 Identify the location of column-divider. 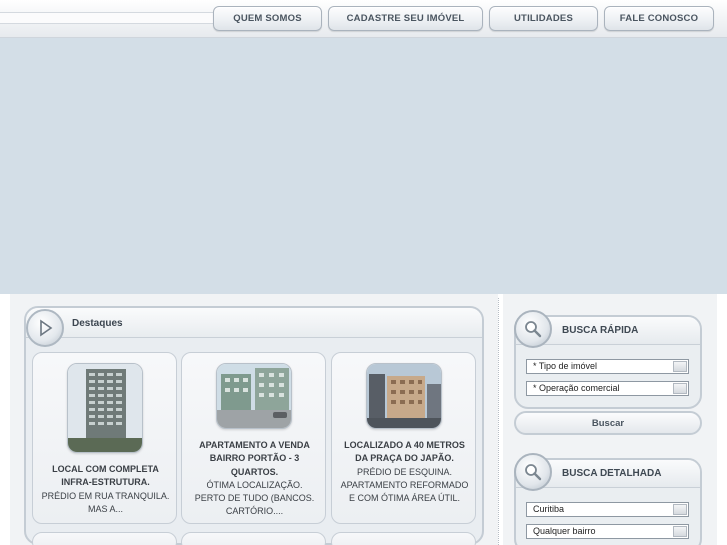
(498, 421).